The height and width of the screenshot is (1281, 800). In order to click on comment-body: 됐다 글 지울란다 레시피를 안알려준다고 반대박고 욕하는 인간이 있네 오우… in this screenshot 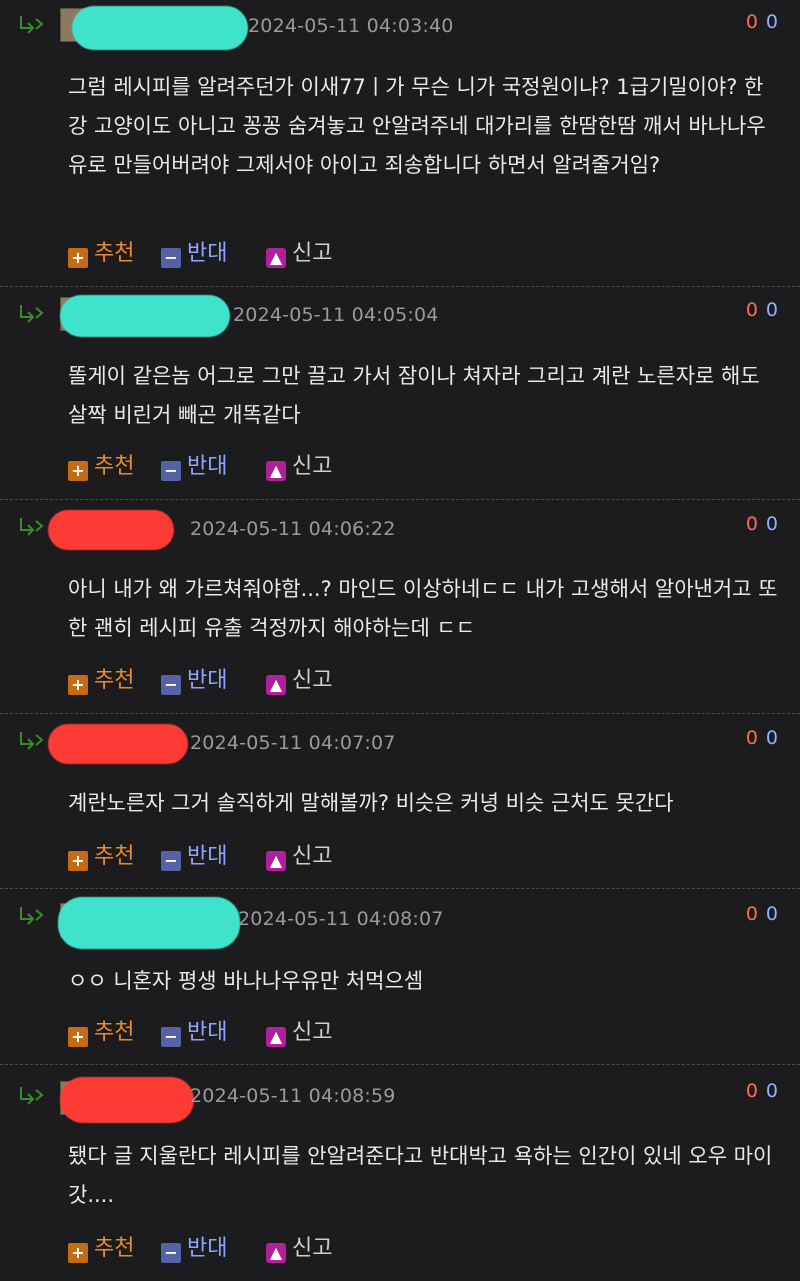, I will do `click(420, 1175)`.